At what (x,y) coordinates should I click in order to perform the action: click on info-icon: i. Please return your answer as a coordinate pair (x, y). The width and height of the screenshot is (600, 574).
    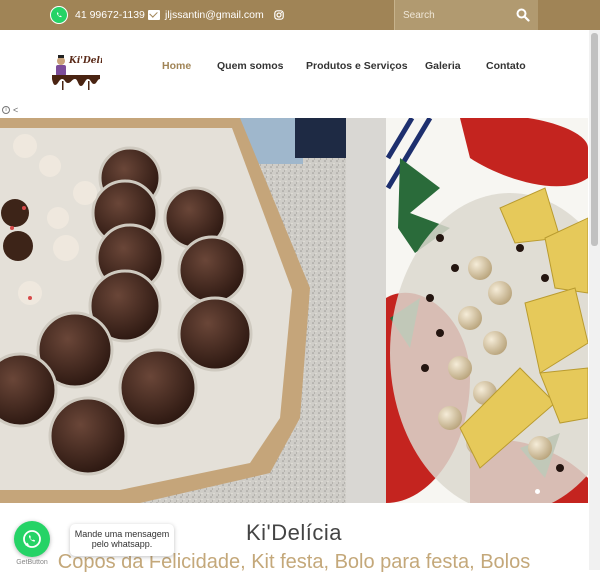
    Looking at the image, I should click on (6, 110).